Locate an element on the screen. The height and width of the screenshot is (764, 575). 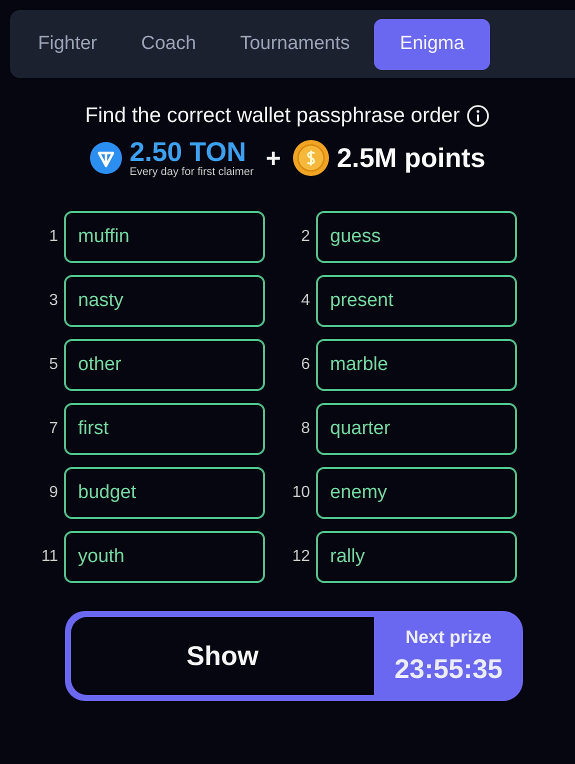
countdown-timer: 23:55:35 is located at coordinates (448, 669).